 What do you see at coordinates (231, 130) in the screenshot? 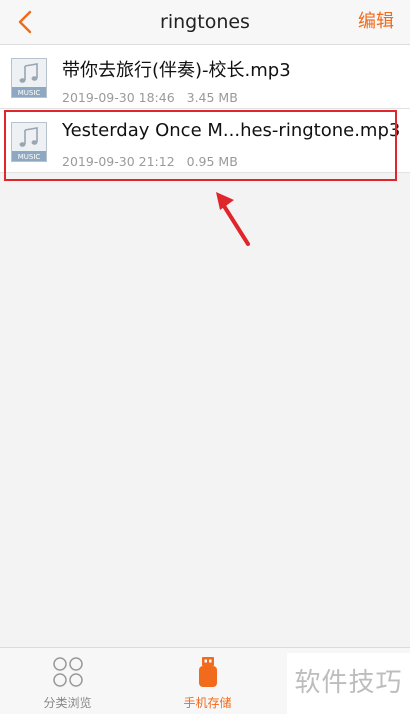
I see `file-name: Yesterday Once M...hes-ringtone.mp3` at bounding box center [231, 130].